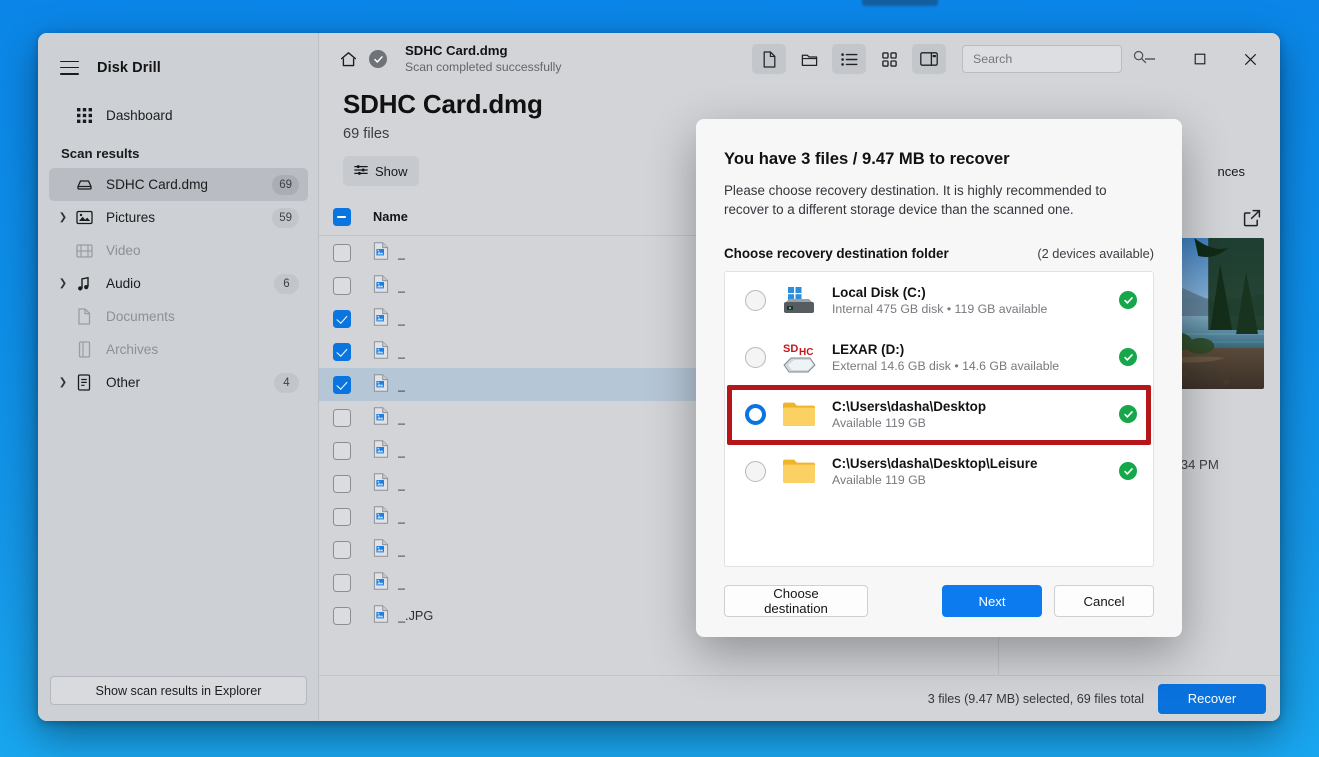 Image resolution: width=1319 pixels, height=757 pixels. What do you see at coordinates (178, 382) in the screenshot?
I see `sidebar-item-other: ❯ Other 4` at bounding box center [178, 382].